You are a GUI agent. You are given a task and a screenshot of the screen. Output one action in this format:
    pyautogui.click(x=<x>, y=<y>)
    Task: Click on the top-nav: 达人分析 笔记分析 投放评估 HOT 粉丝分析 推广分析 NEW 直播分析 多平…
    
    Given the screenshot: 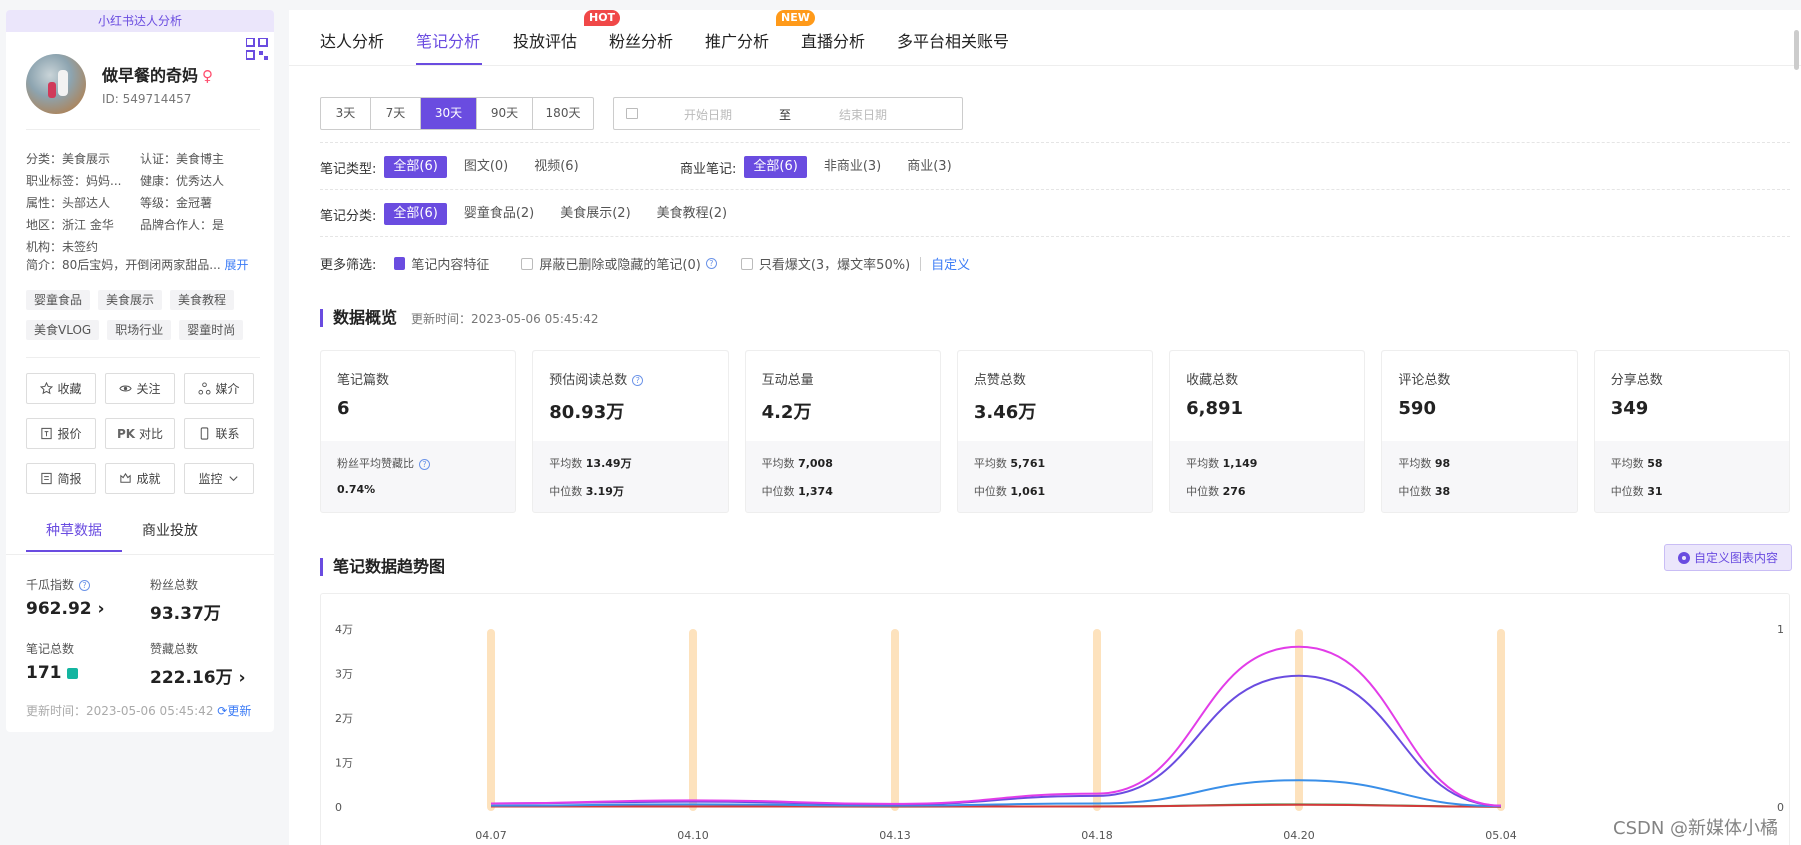 What is the action you would take?
    pyautogui.click(x=1045, y=38)
    